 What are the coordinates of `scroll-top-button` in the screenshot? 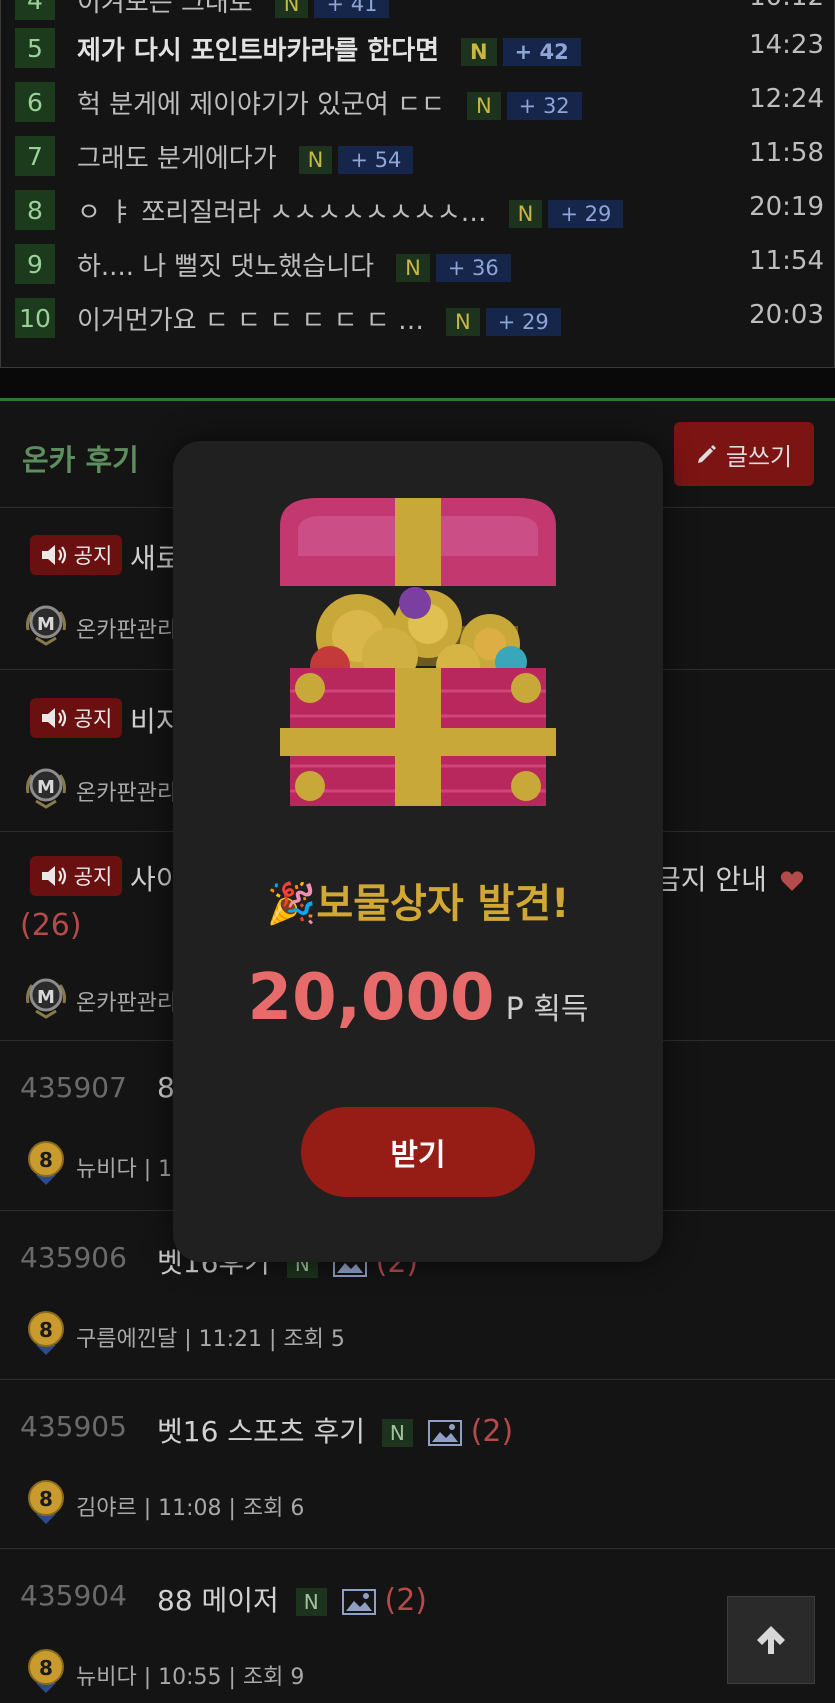 It's located at (771, 1640).